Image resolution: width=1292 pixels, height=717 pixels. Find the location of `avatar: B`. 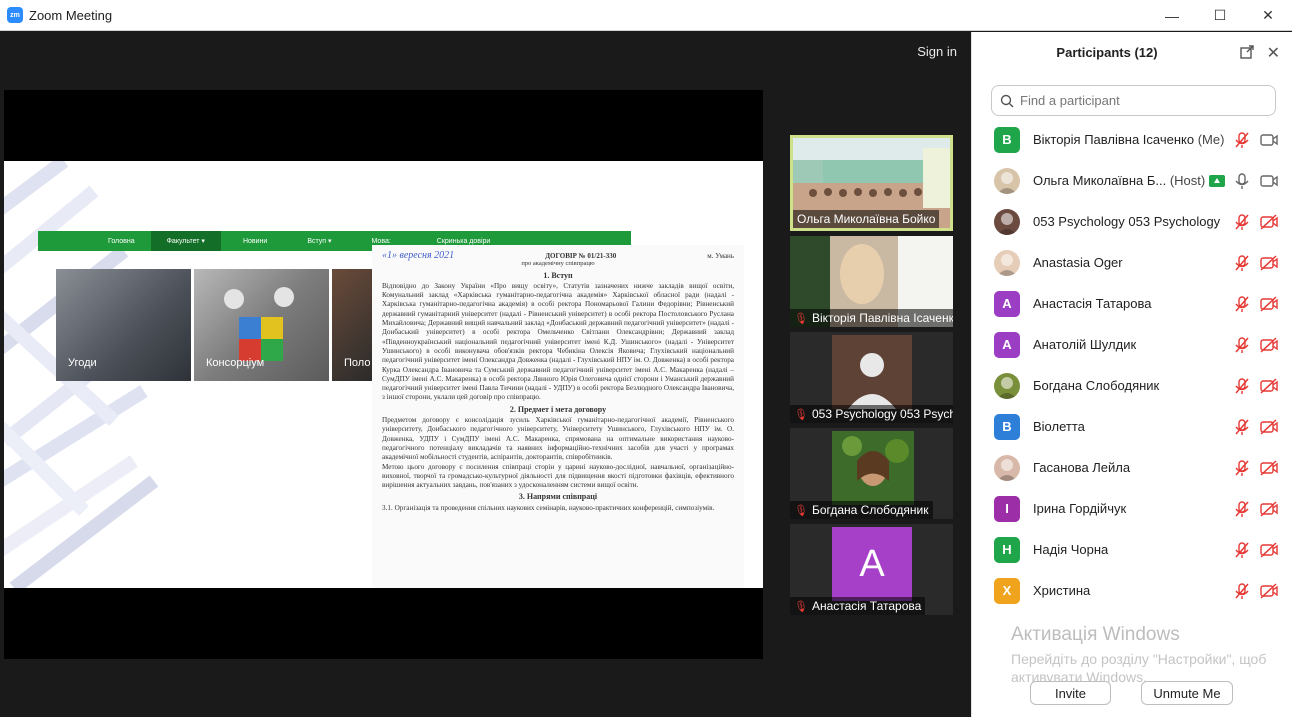

avatar: B is located at coordinates (1007, 426).